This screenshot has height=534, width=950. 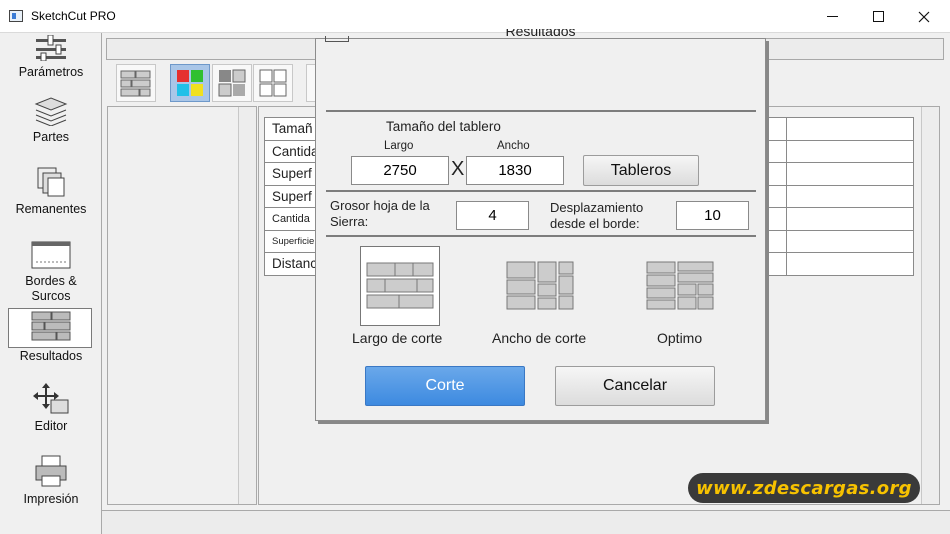 I want to click on sidebar-label-partes: Partes, so click(x=51, y=137).